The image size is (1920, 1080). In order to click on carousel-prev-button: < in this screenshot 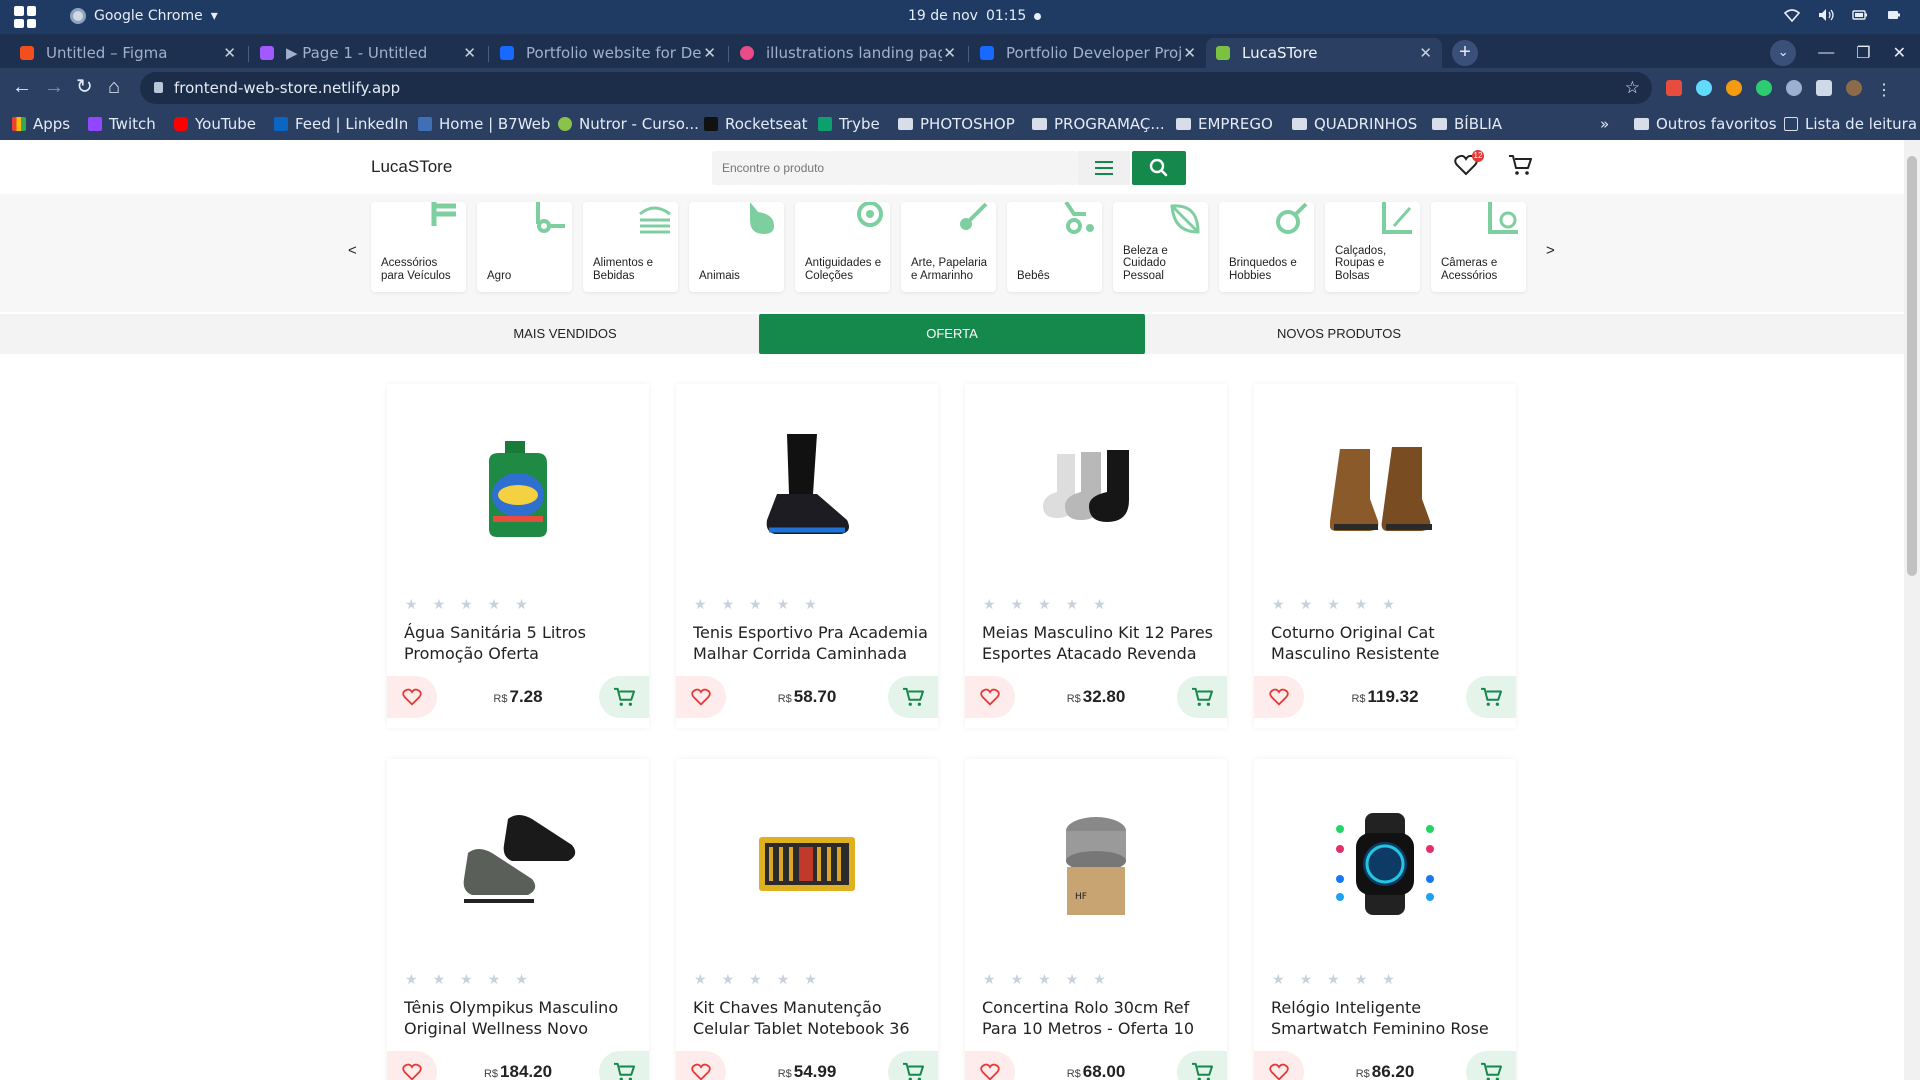, I will do `click(352, 250)`.